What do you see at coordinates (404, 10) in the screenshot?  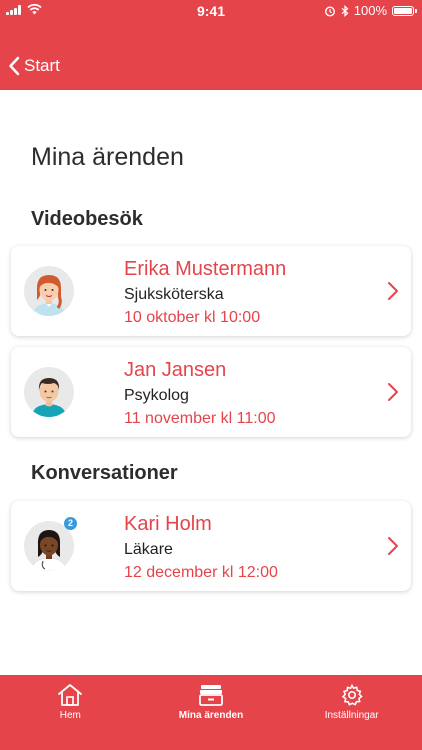 I see `battery-icon` at bounding box center [404, 10].